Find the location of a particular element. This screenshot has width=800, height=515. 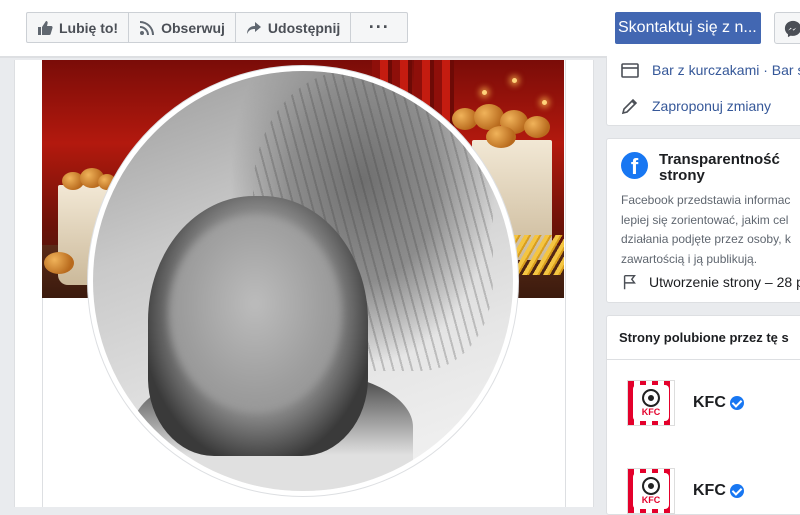

transparency-title: Transparentność strony is located at coordinates (719, 167).